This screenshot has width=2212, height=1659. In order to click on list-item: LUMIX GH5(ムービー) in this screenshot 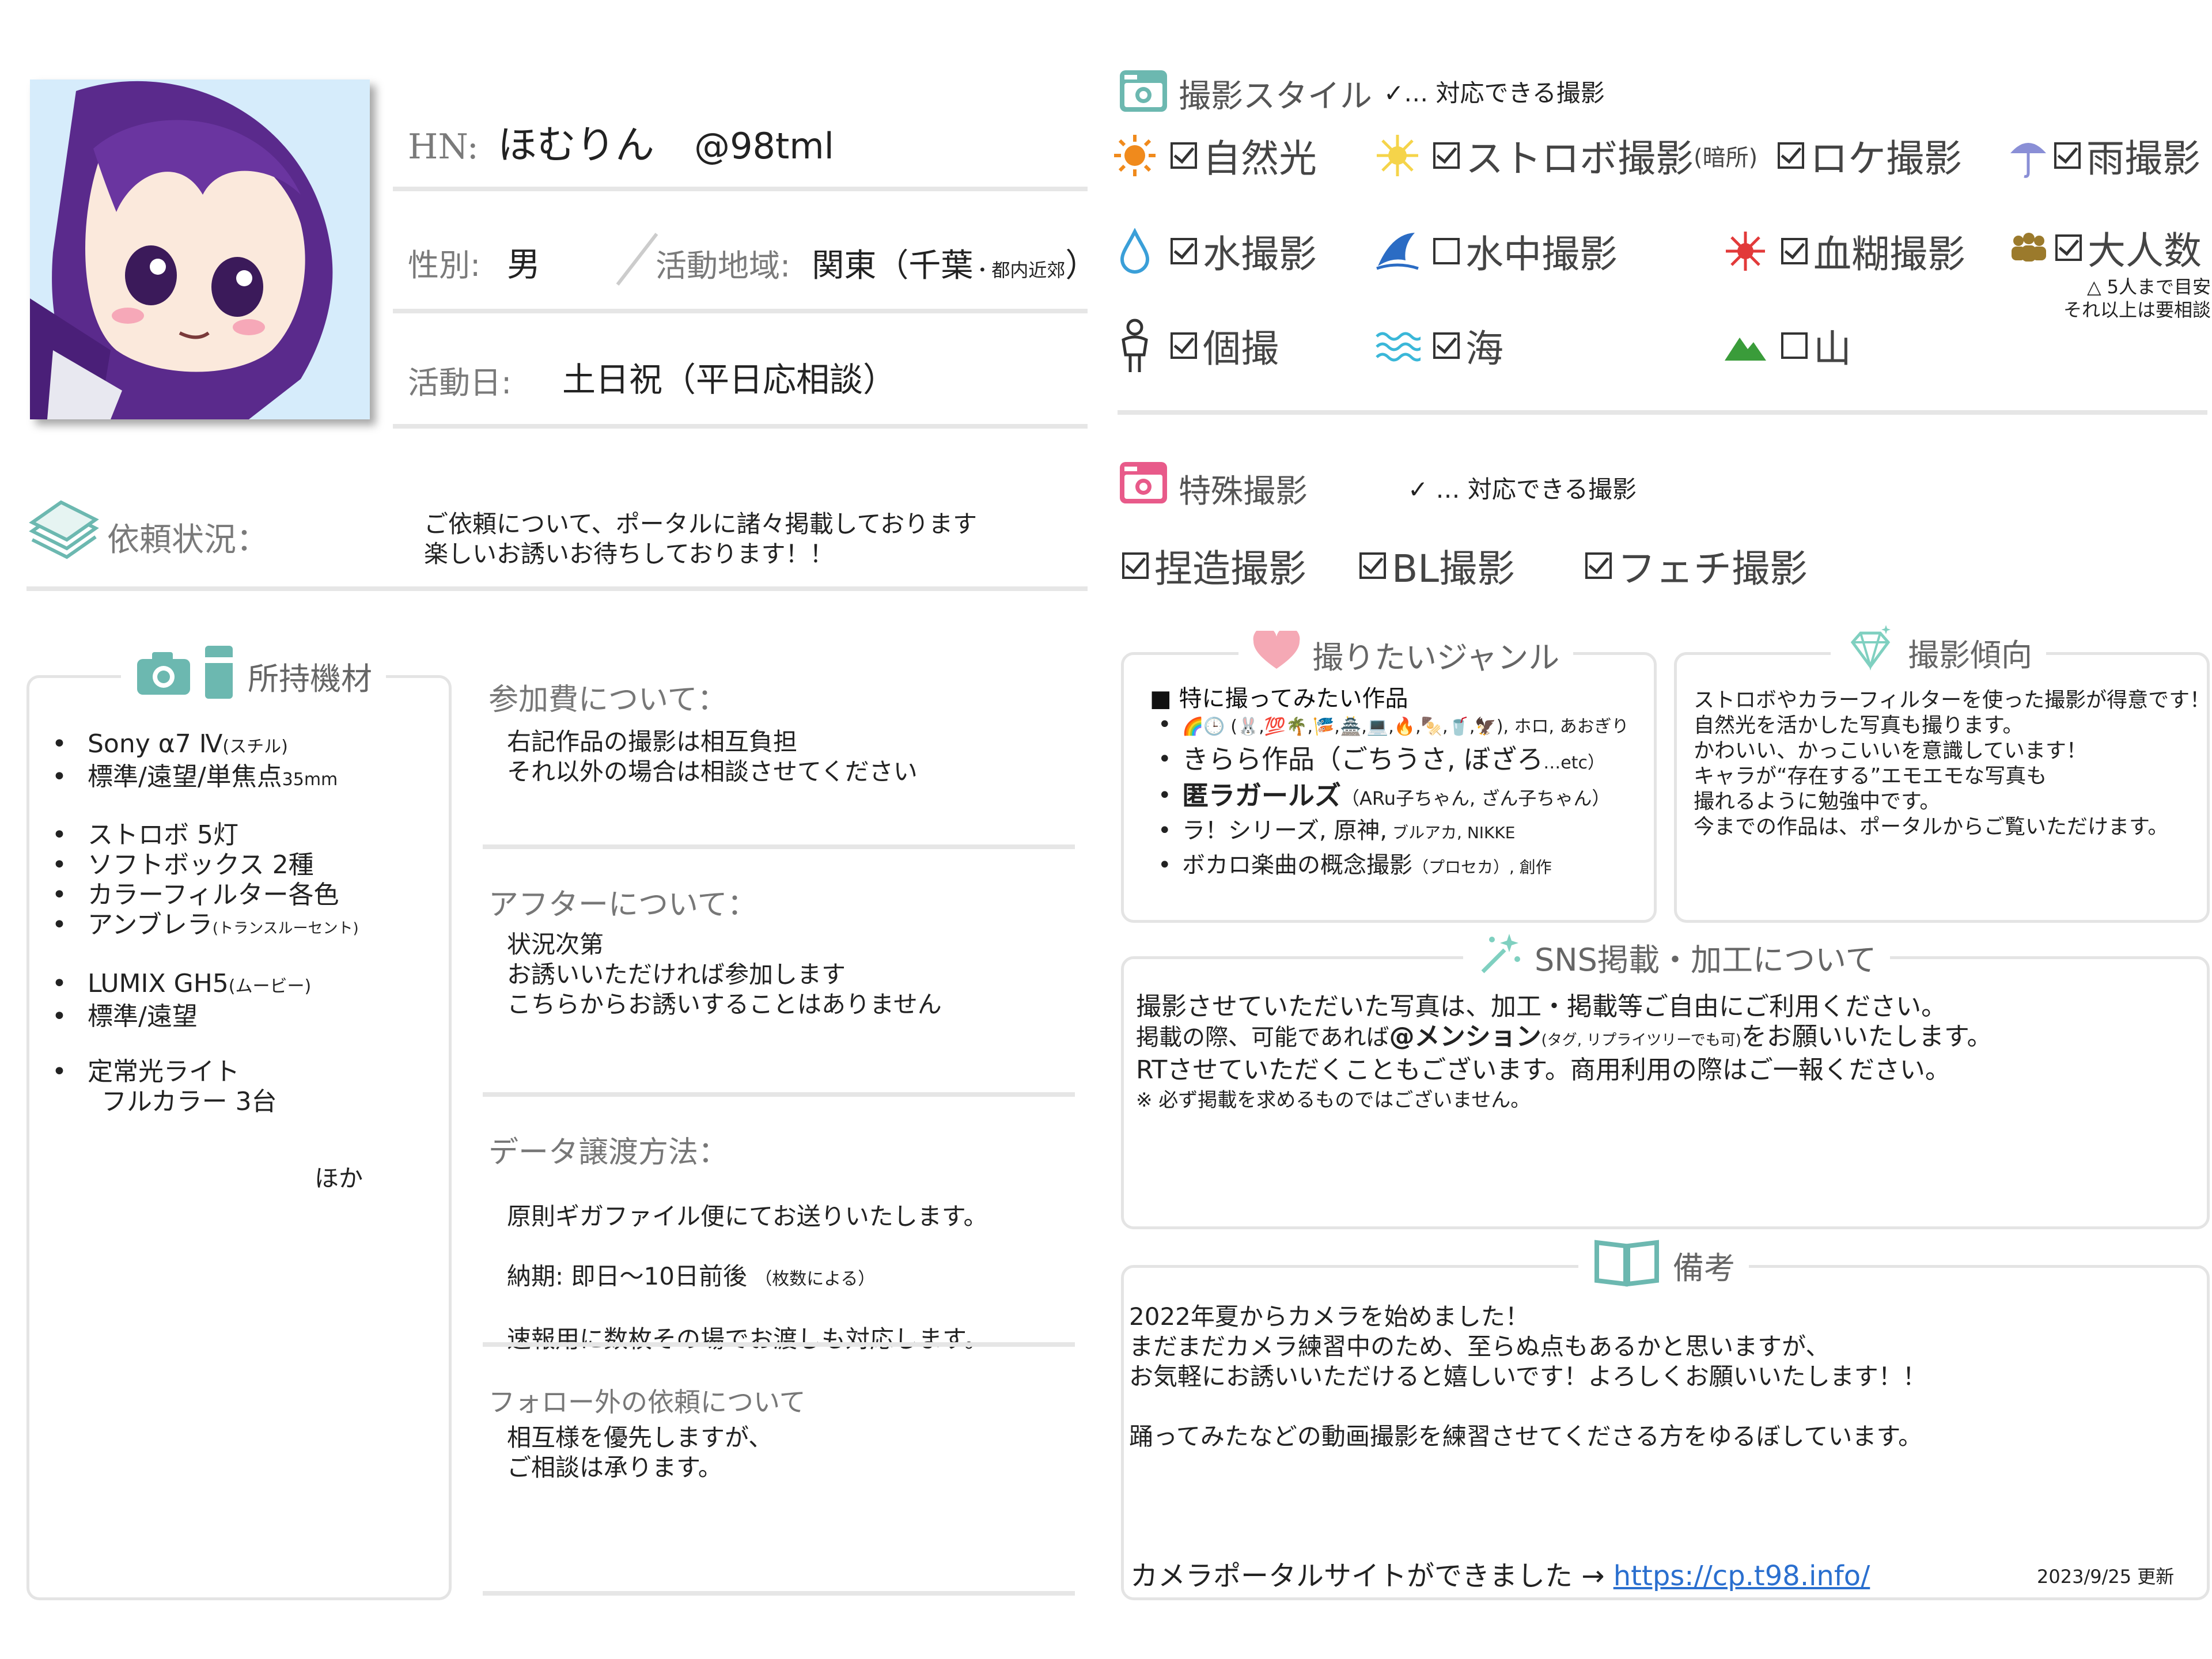, I will do `click(231, 985)`.